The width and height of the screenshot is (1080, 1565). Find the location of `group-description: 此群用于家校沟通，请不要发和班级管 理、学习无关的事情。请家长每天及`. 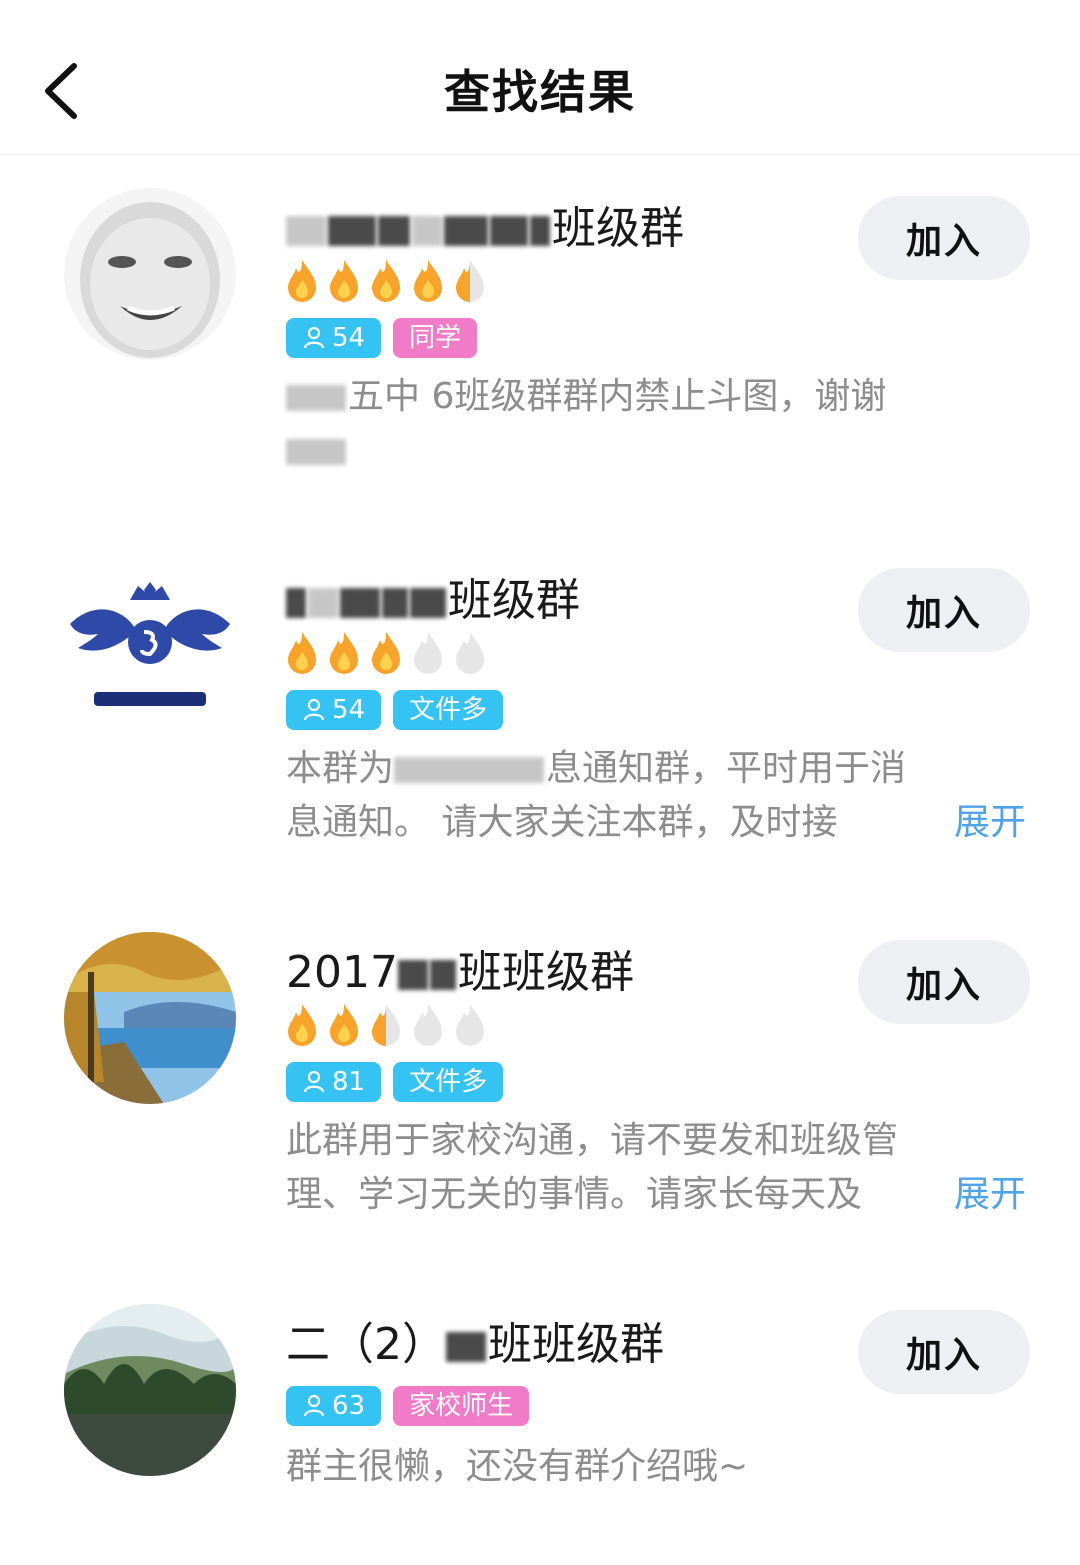

group-description: 此群用于家校沟通，请不要发和班级管 理、学习无关的事情。请家长每天及 is located at coordinates (592, 1167).